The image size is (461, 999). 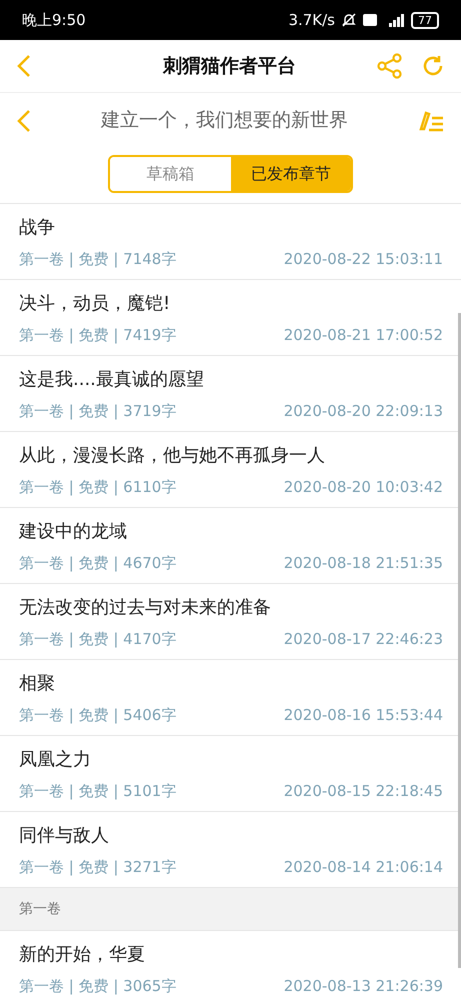 What do you see at coordinates (97, 867) in the screenshot?
I see `chapter-meta: 第一卷 | 免费 | 3271字` at bounding box center [97, 867].